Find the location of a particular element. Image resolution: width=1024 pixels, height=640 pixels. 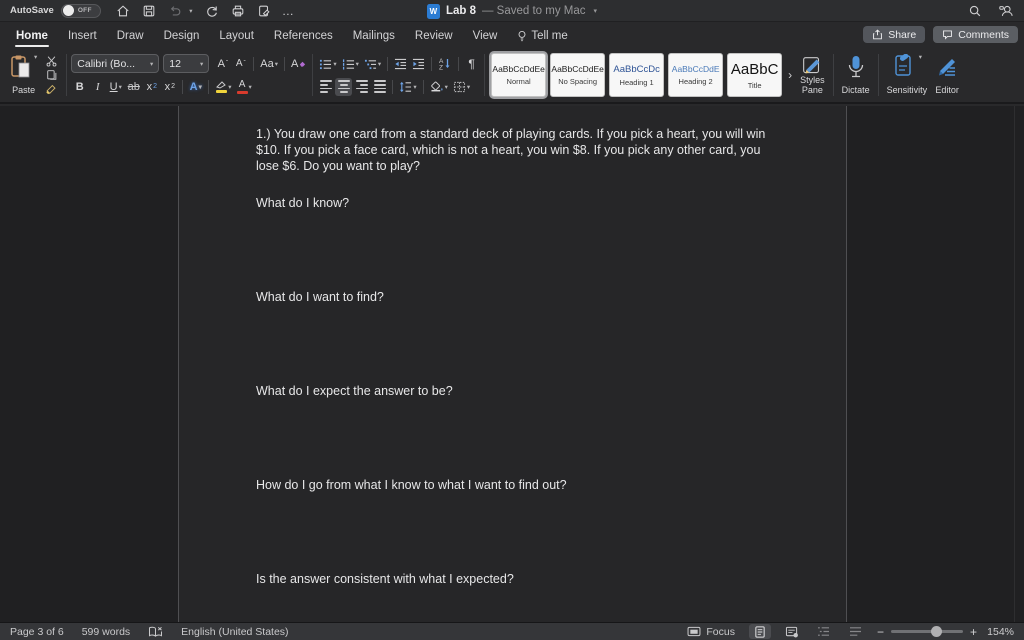

underline-button: U ▾ is located at coordinates (115, 87).